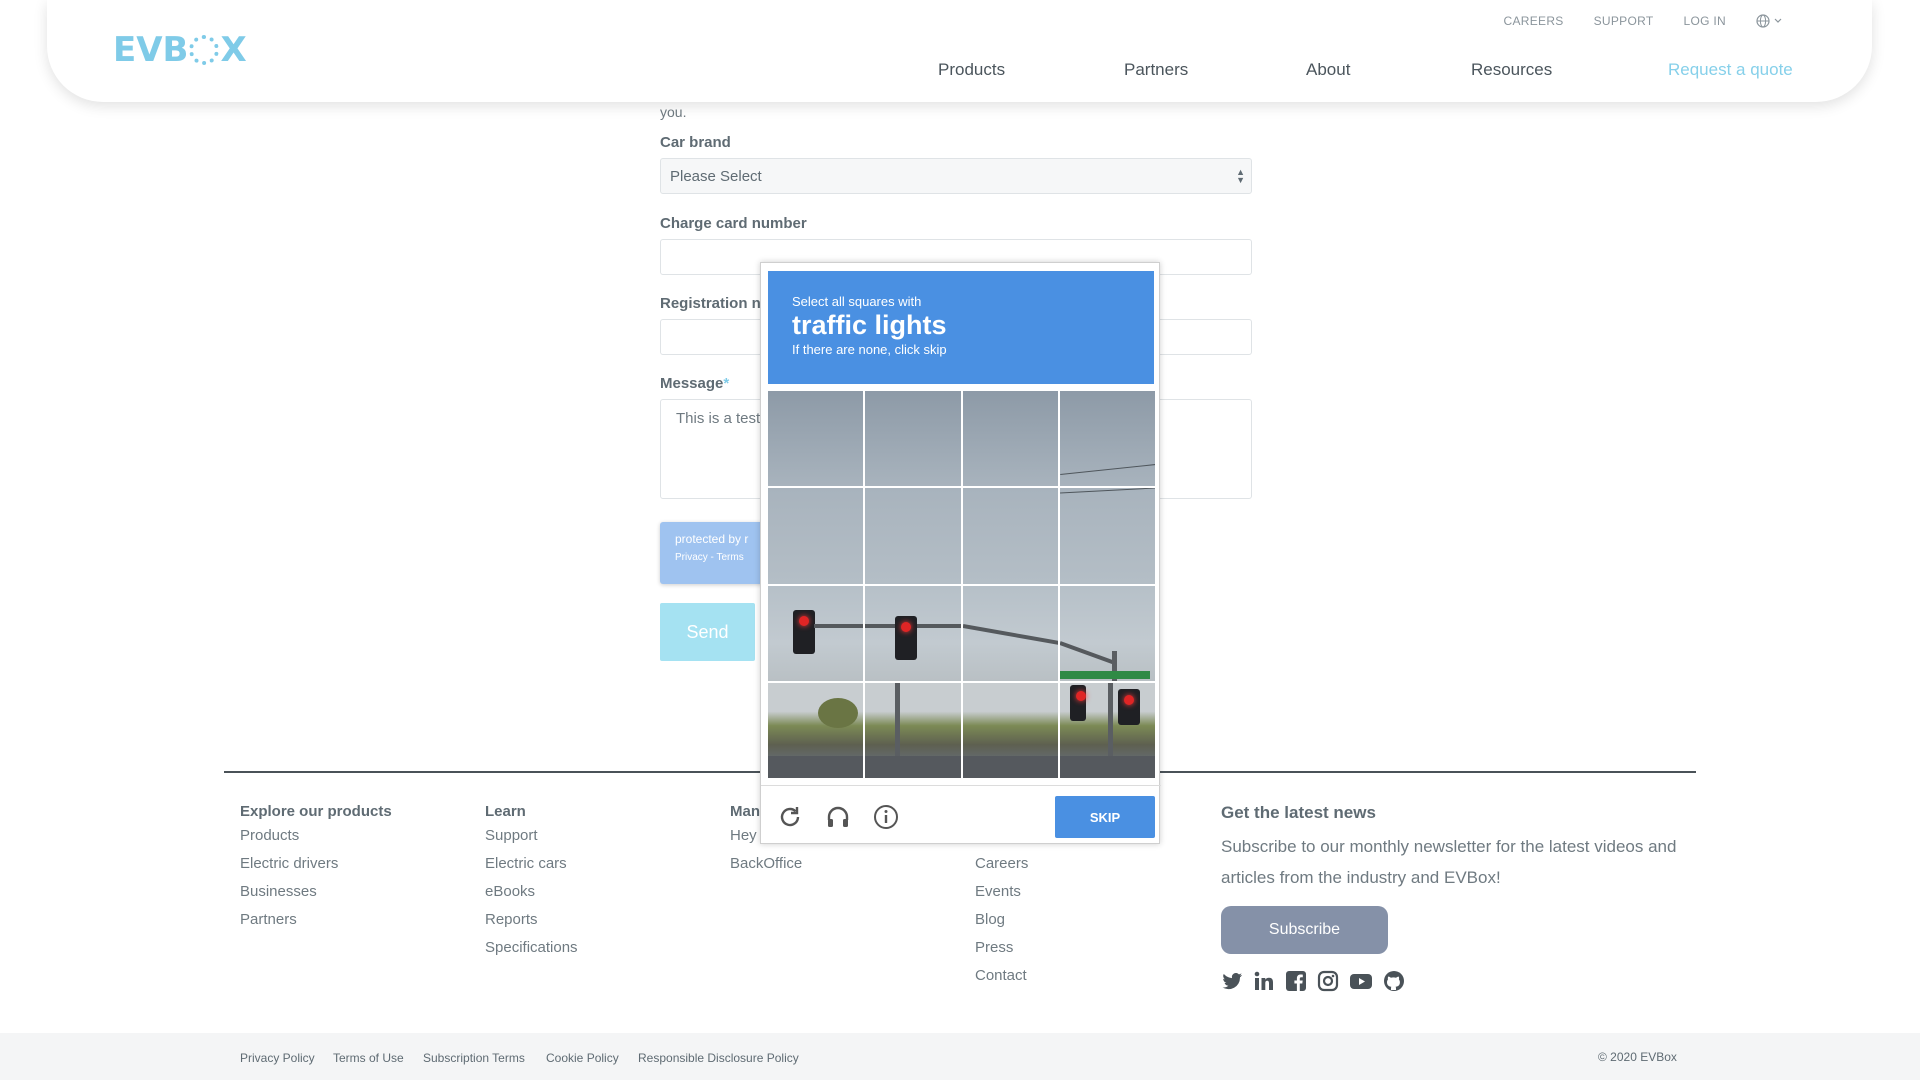  What do you see at coordinates (1001, 953) in the screenshot?
I see `footer-link: Press` at bounding box center [1001, 953].